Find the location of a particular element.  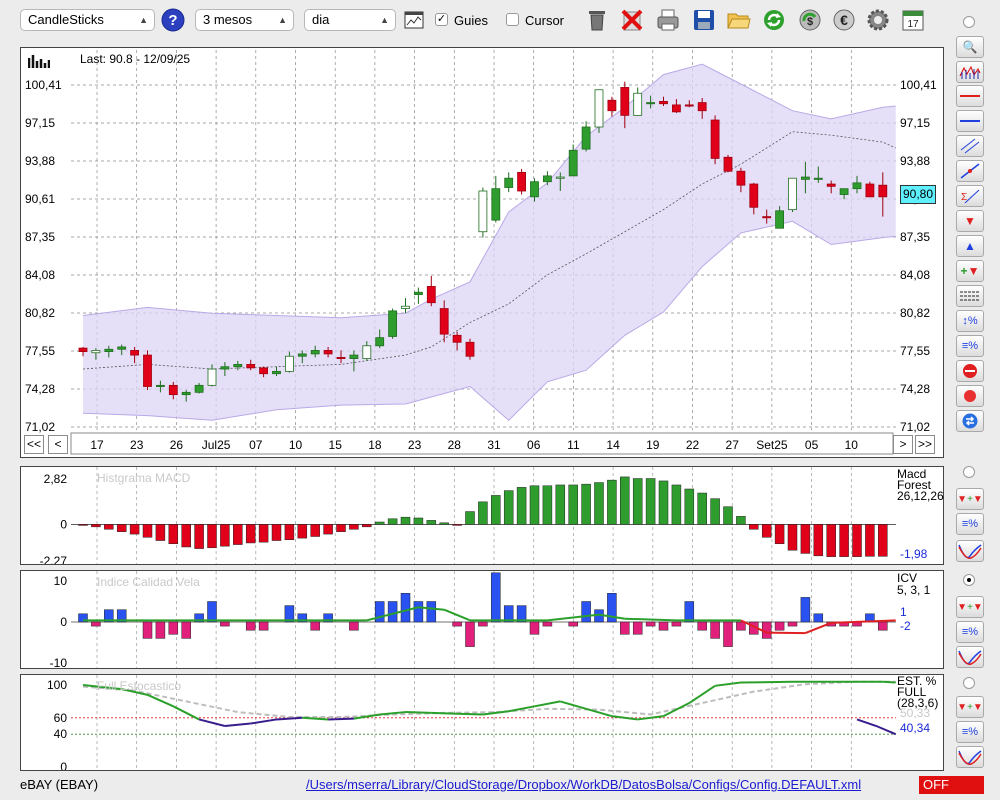

guides-checkbox: ✓ is located at coordinates (441, 19).